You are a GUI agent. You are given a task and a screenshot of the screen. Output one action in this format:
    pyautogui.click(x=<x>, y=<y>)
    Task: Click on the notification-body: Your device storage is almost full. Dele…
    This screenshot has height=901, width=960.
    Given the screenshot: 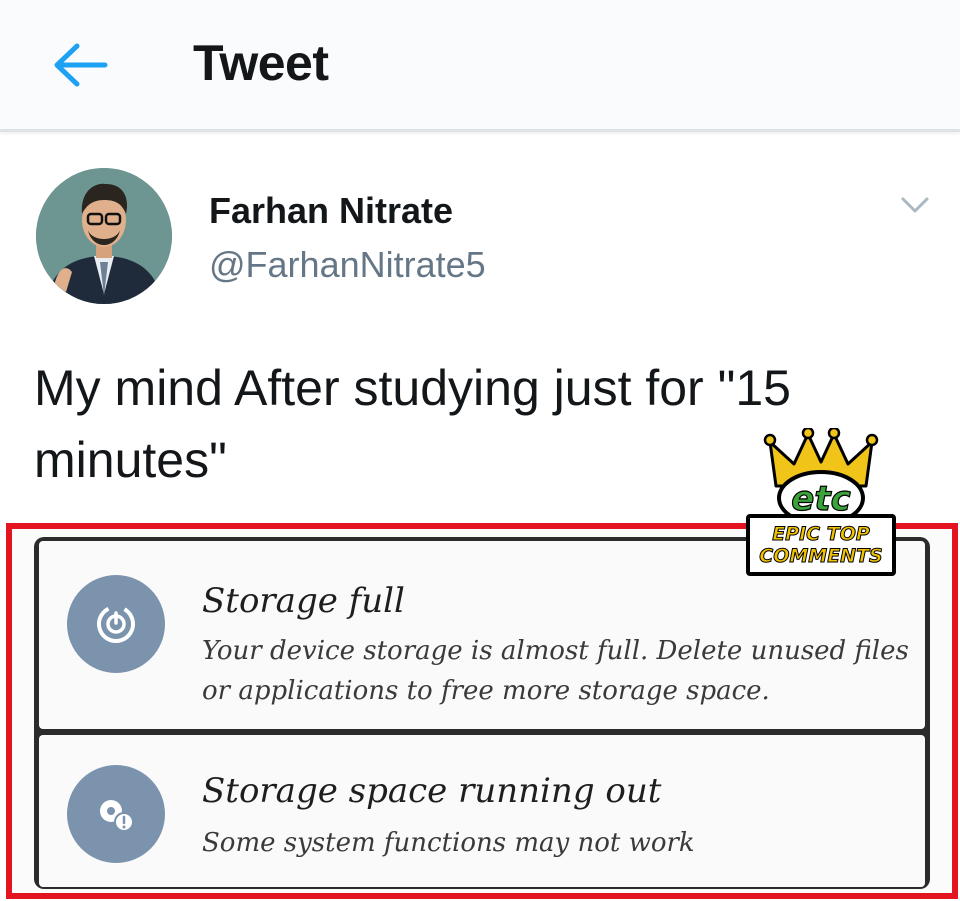 What is the action you would take?
    pyautogui.click(x=555, y=671)
    